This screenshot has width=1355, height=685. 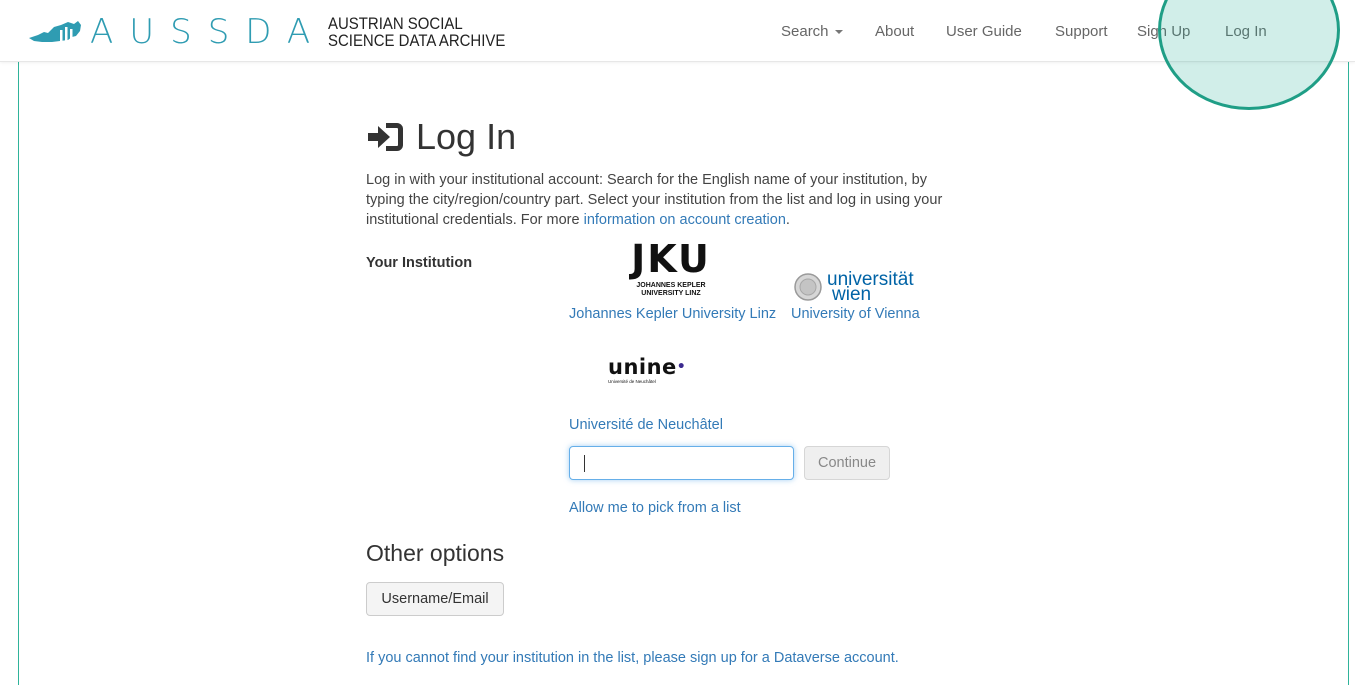 What do you see at coordinates (808, 287) in the screenshot?
I see `vienna-seal-icon` at bounding box center [808, 287].